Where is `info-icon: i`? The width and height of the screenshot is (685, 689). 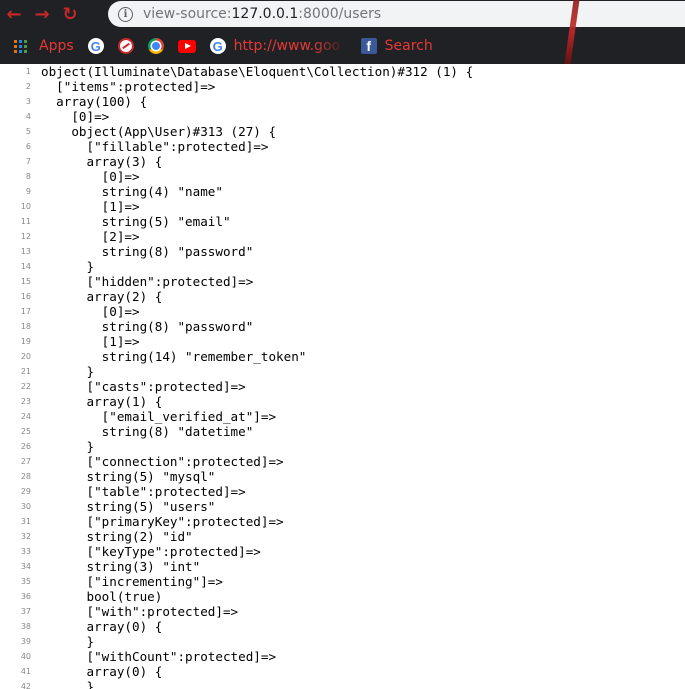
info-icon: i is located at coordinates (125, 14).